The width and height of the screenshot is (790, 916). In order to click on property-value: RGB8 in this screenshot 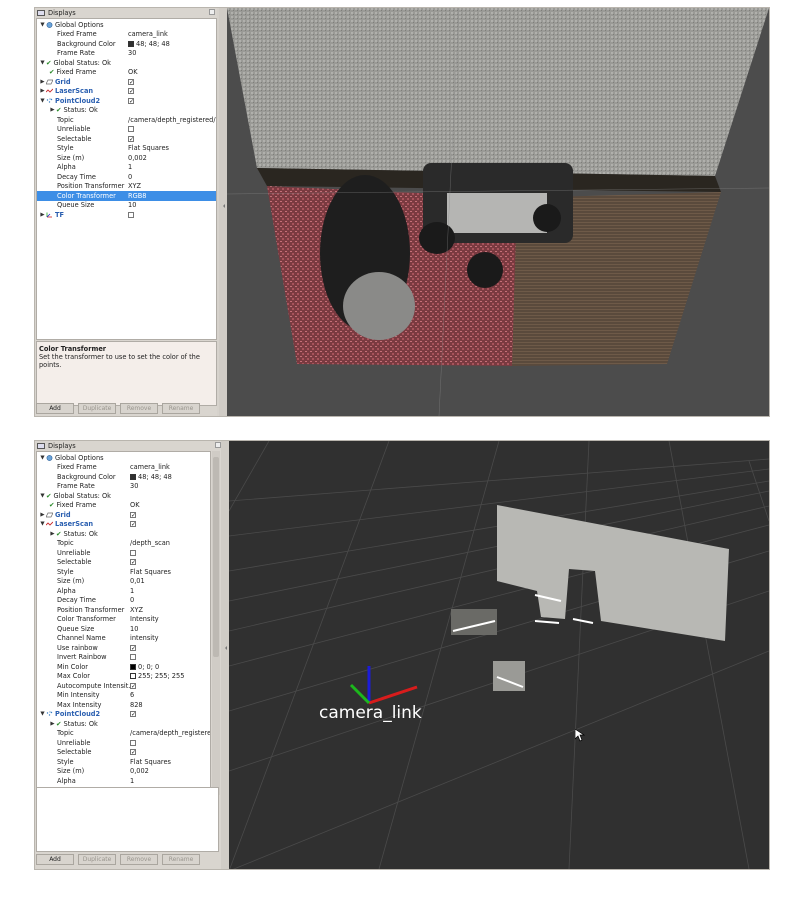, I will do `click(172, 196)`.